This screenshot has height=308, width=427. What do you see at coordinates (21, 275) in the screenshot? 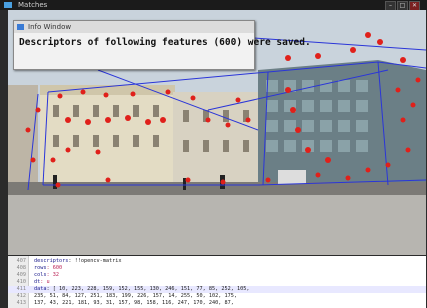
I see `line-number: 409` at bounding box center [21, 275].